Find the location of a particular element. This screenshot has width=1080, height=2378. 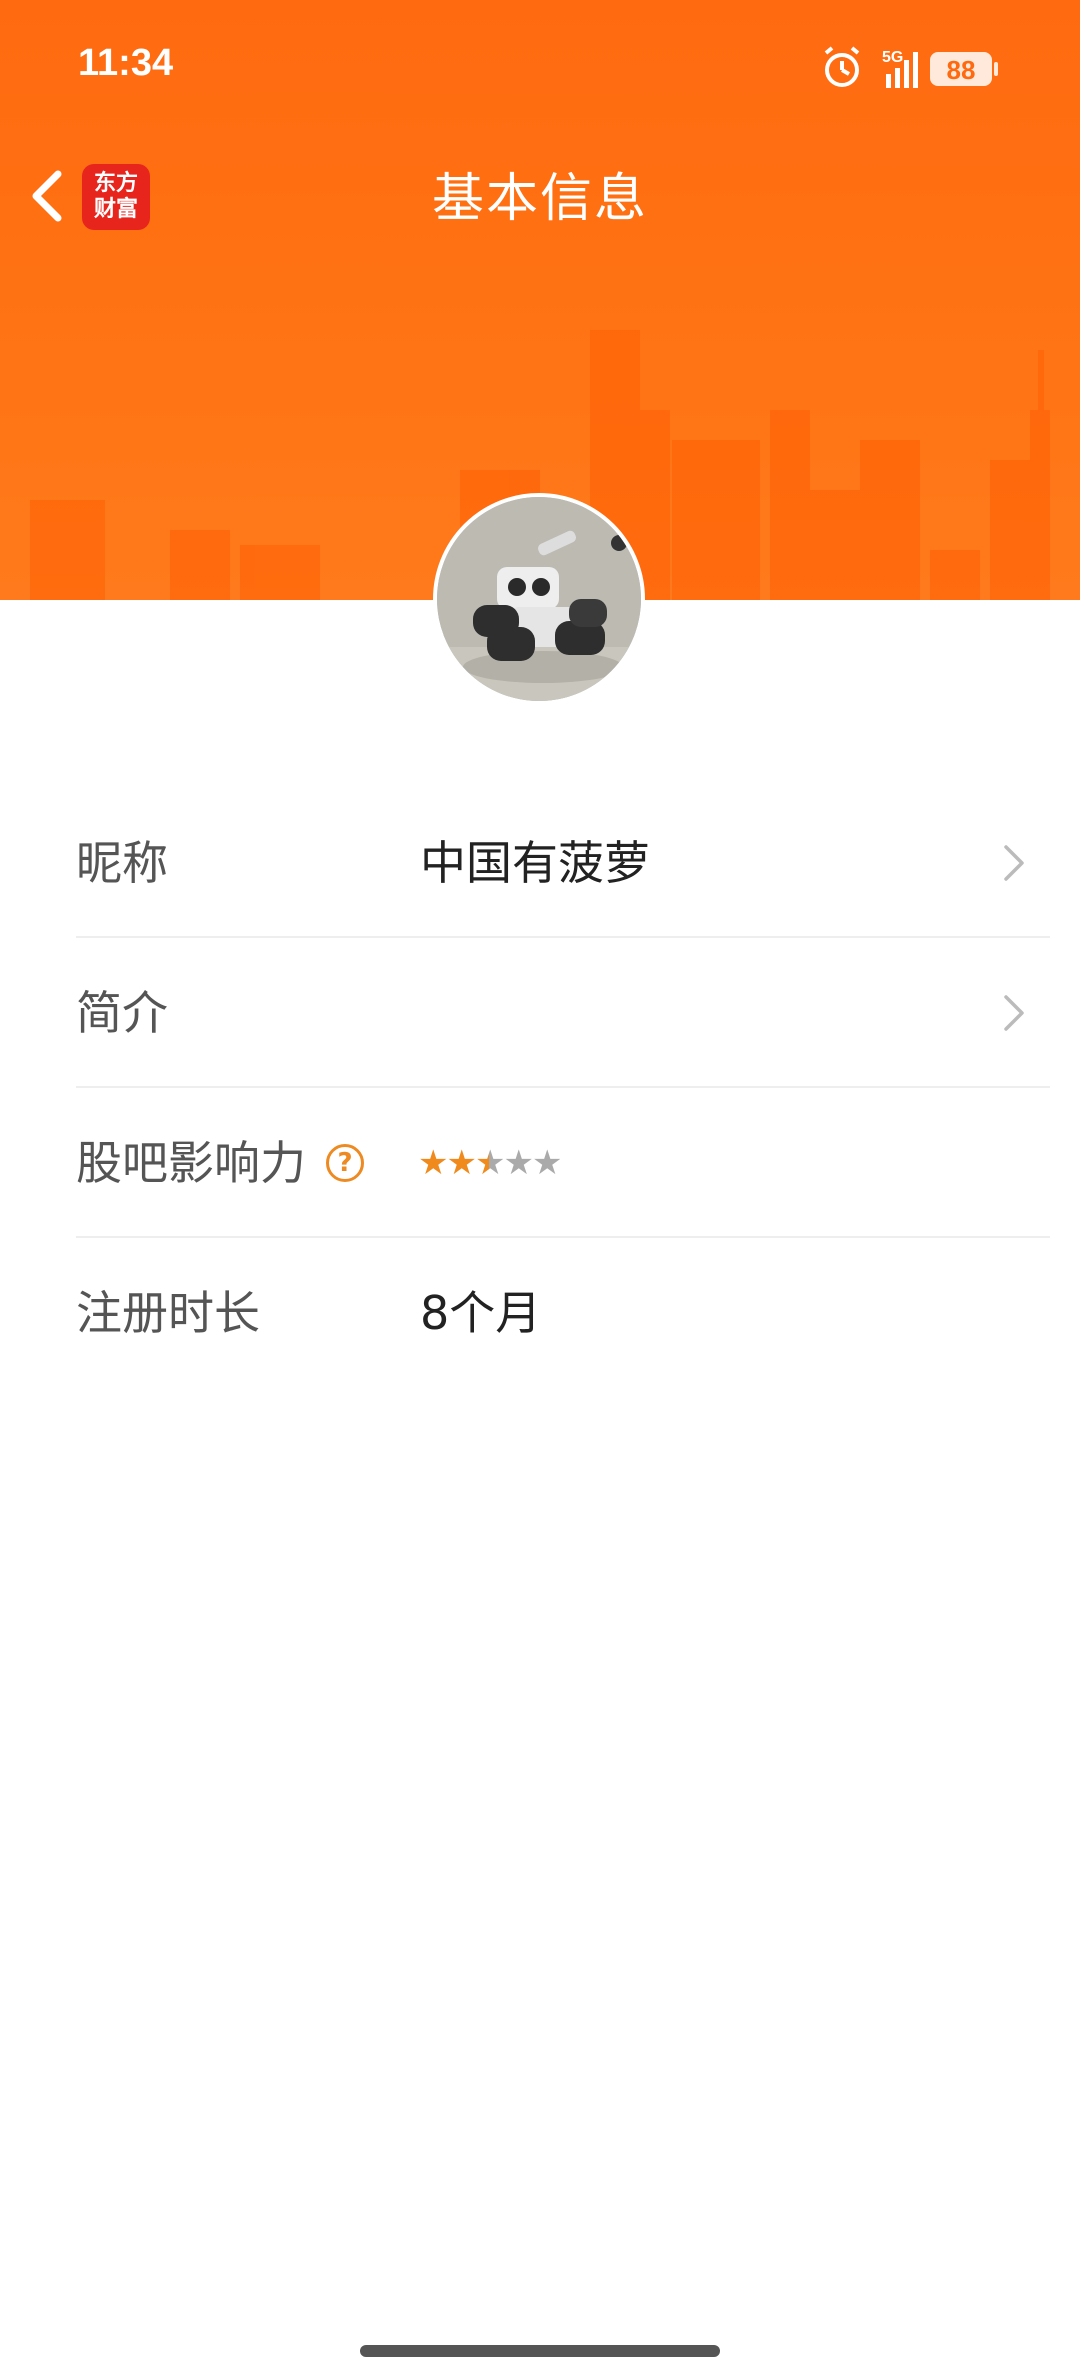

row-bio: 简介 is located at coordinates (563, 1013).